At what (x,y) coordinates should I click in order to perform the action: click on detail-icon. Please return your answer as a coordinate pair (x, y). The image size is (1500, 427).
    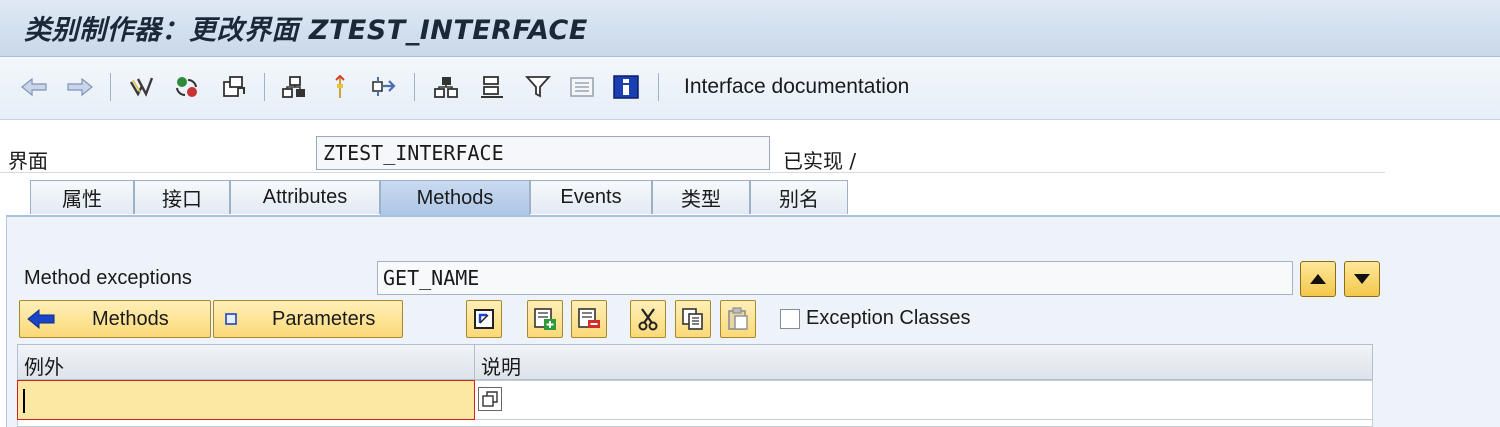
    Looking at the image, I should click on (484, 319).